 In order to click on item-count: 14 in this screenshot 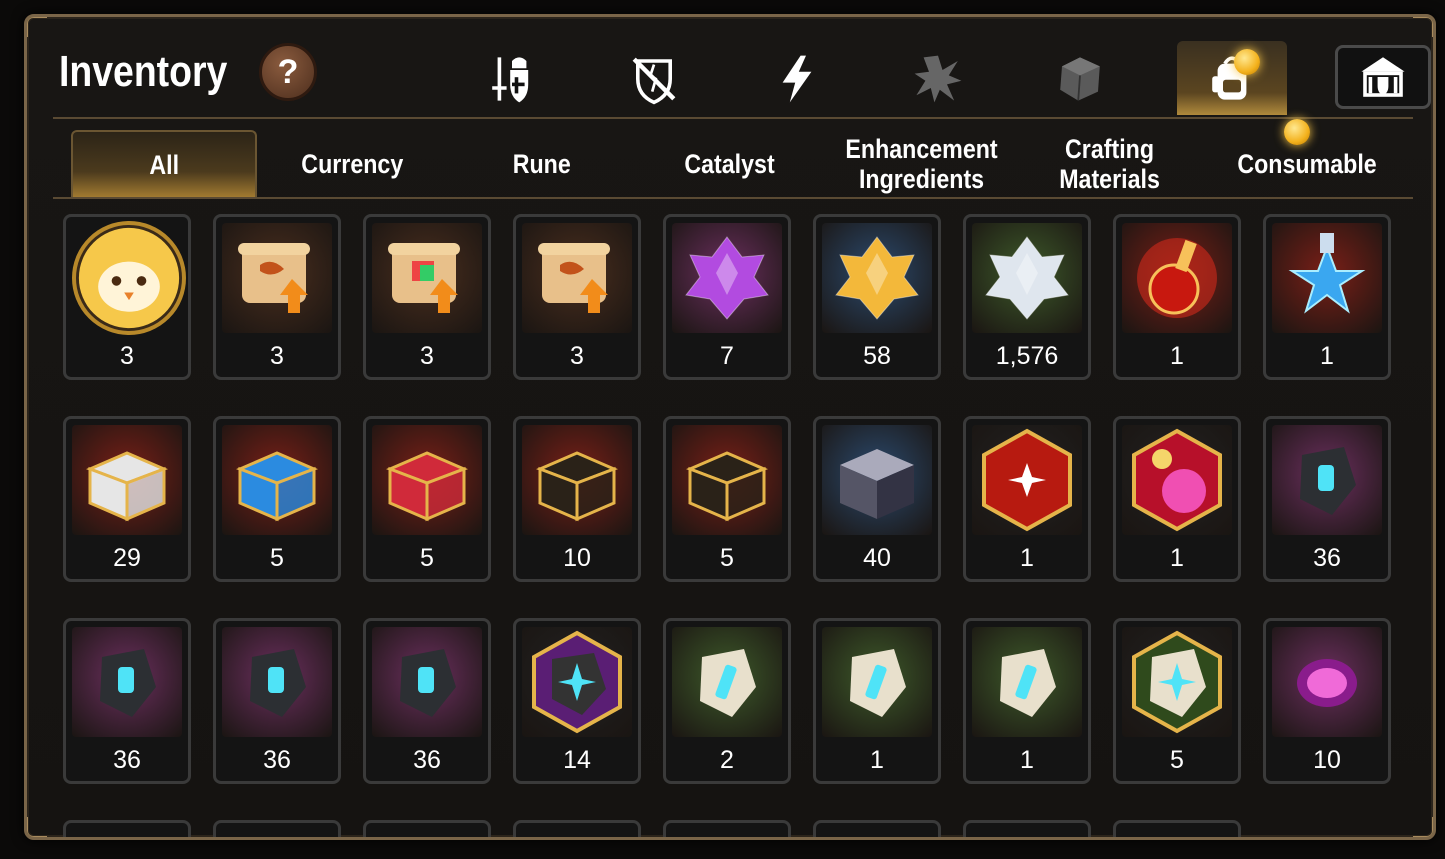, I will do `click(577, 760)`.